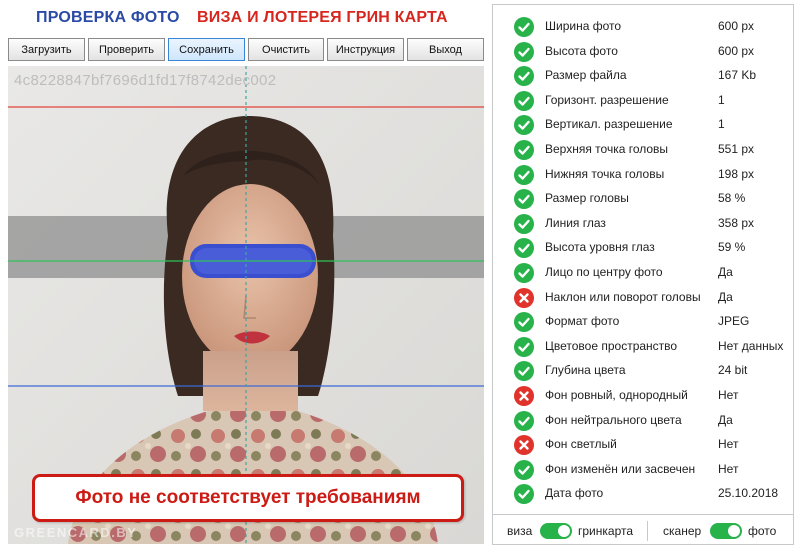  What do you see at coordinates (643, 529) in the screenshot?
I see `toggle-bar: виза гринкарта сканер фото` at bounding box center [643, 529].